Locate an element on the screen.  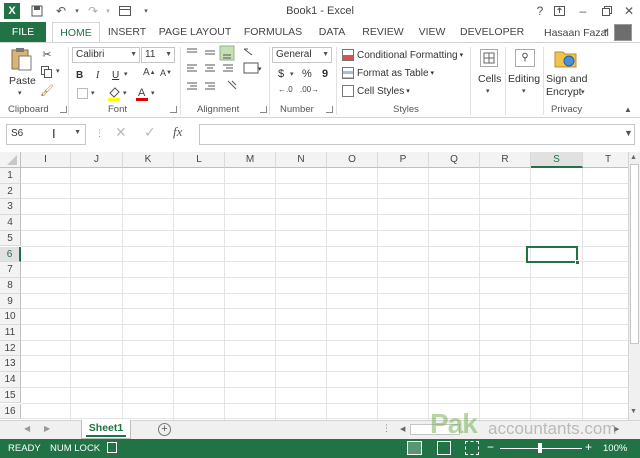
collapse-ribbon-icon: ▲ is located at coordinates (628, 109).